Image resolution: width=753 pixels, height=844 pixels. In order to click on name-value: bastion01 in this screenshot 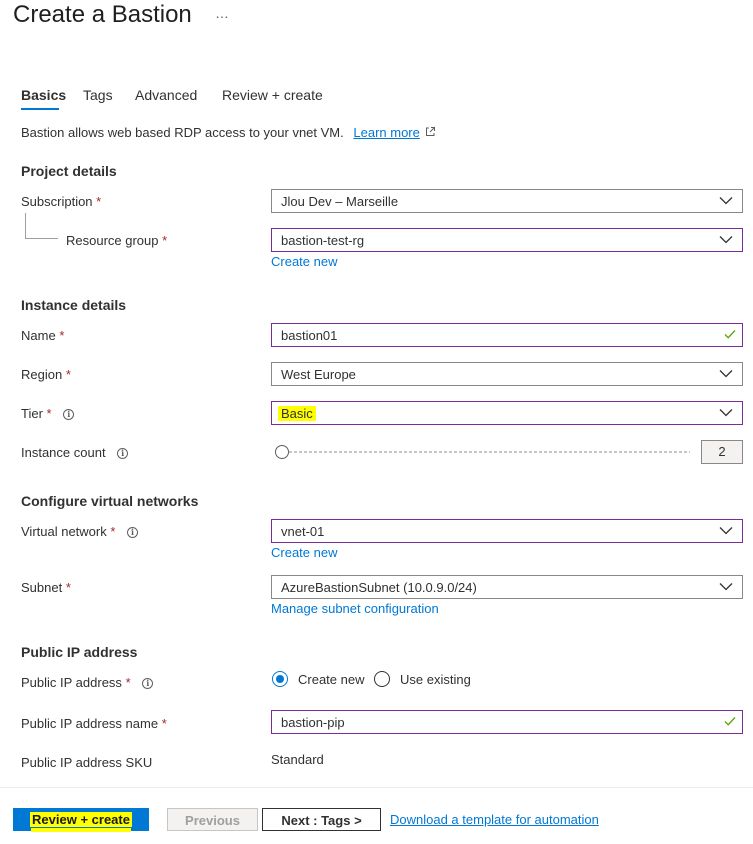, I will do `click(309, 335)`.